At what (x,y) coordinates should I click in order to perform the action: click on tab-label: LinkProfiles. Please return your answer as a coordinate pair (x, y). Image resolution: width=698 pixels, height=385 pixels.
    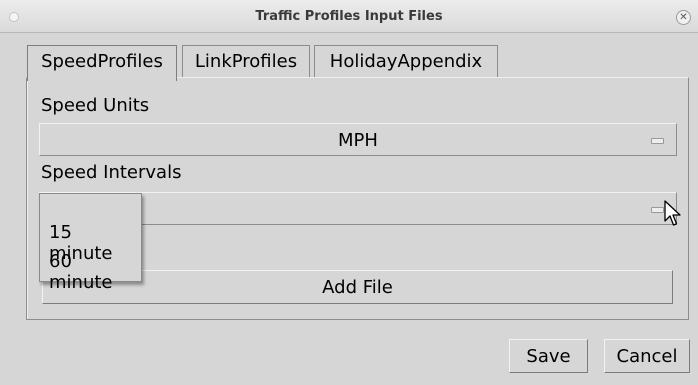
    Looking at the image, I should click on (246, 61).